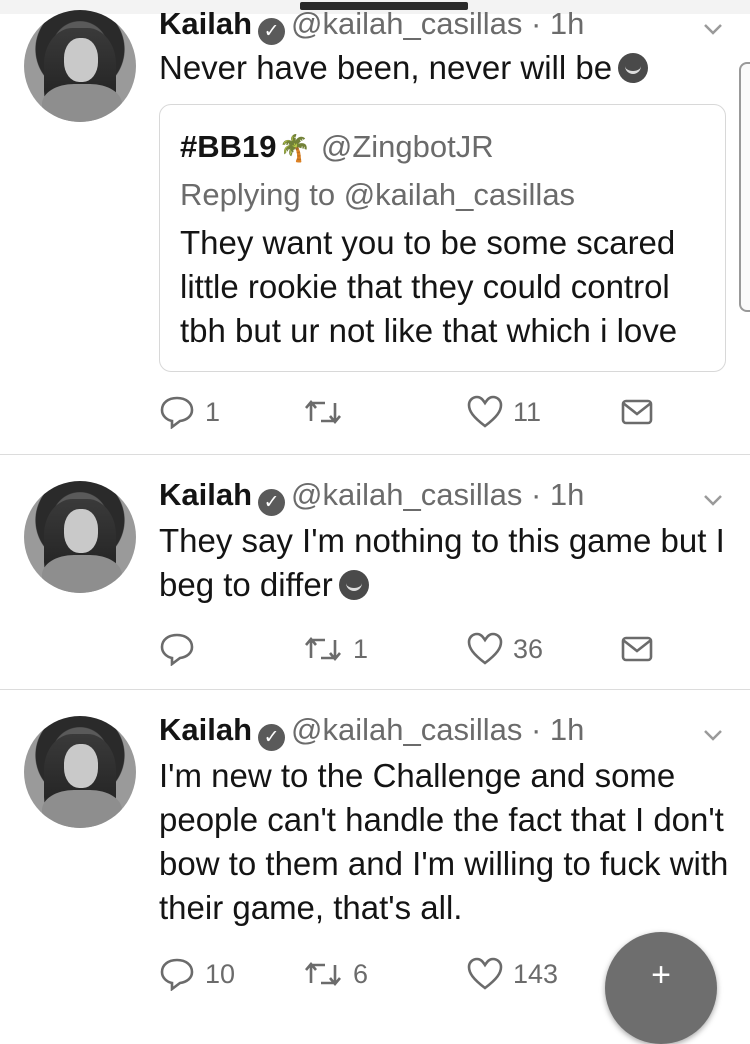 The width and height of the screenshot is (750, 1044). Describe the element at coordinates (504, 412) in the screenshot. I see `like-button: 11` at that location.